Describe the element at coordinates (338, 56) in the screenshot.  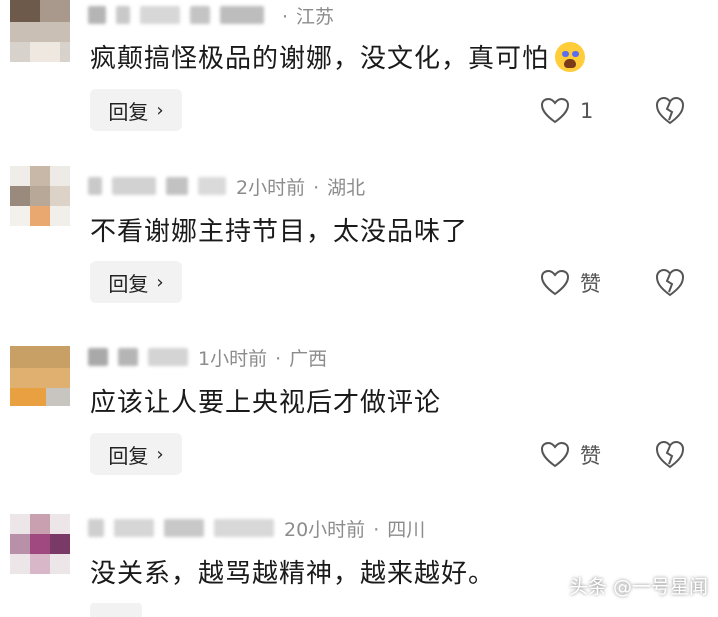
I see `comment-text: 疯颠搞怪极品的谢娜，没文化，真可怕` at that location.